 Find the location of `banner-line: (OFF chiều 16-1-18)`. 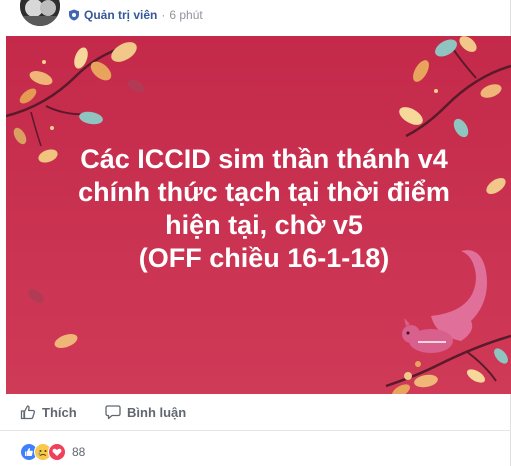

banner-line: (OFF chiều 16-1-18) is located at coordinates (264, 258).